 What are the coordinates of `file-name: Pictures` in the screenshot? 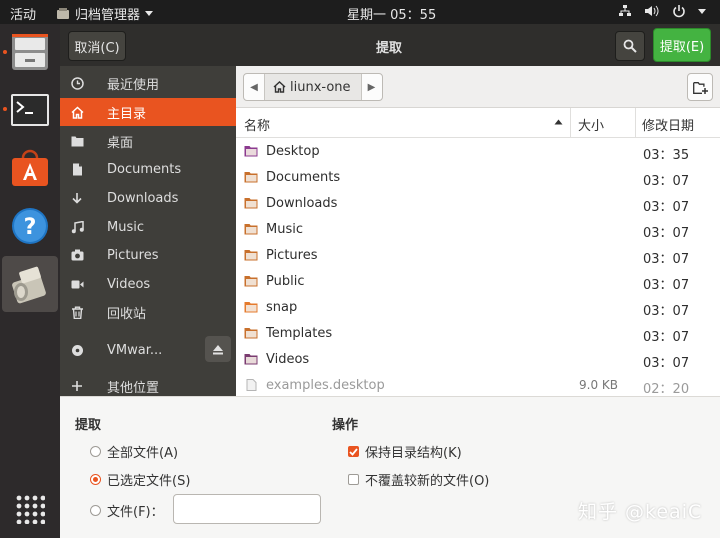 It's located at (292, 255).